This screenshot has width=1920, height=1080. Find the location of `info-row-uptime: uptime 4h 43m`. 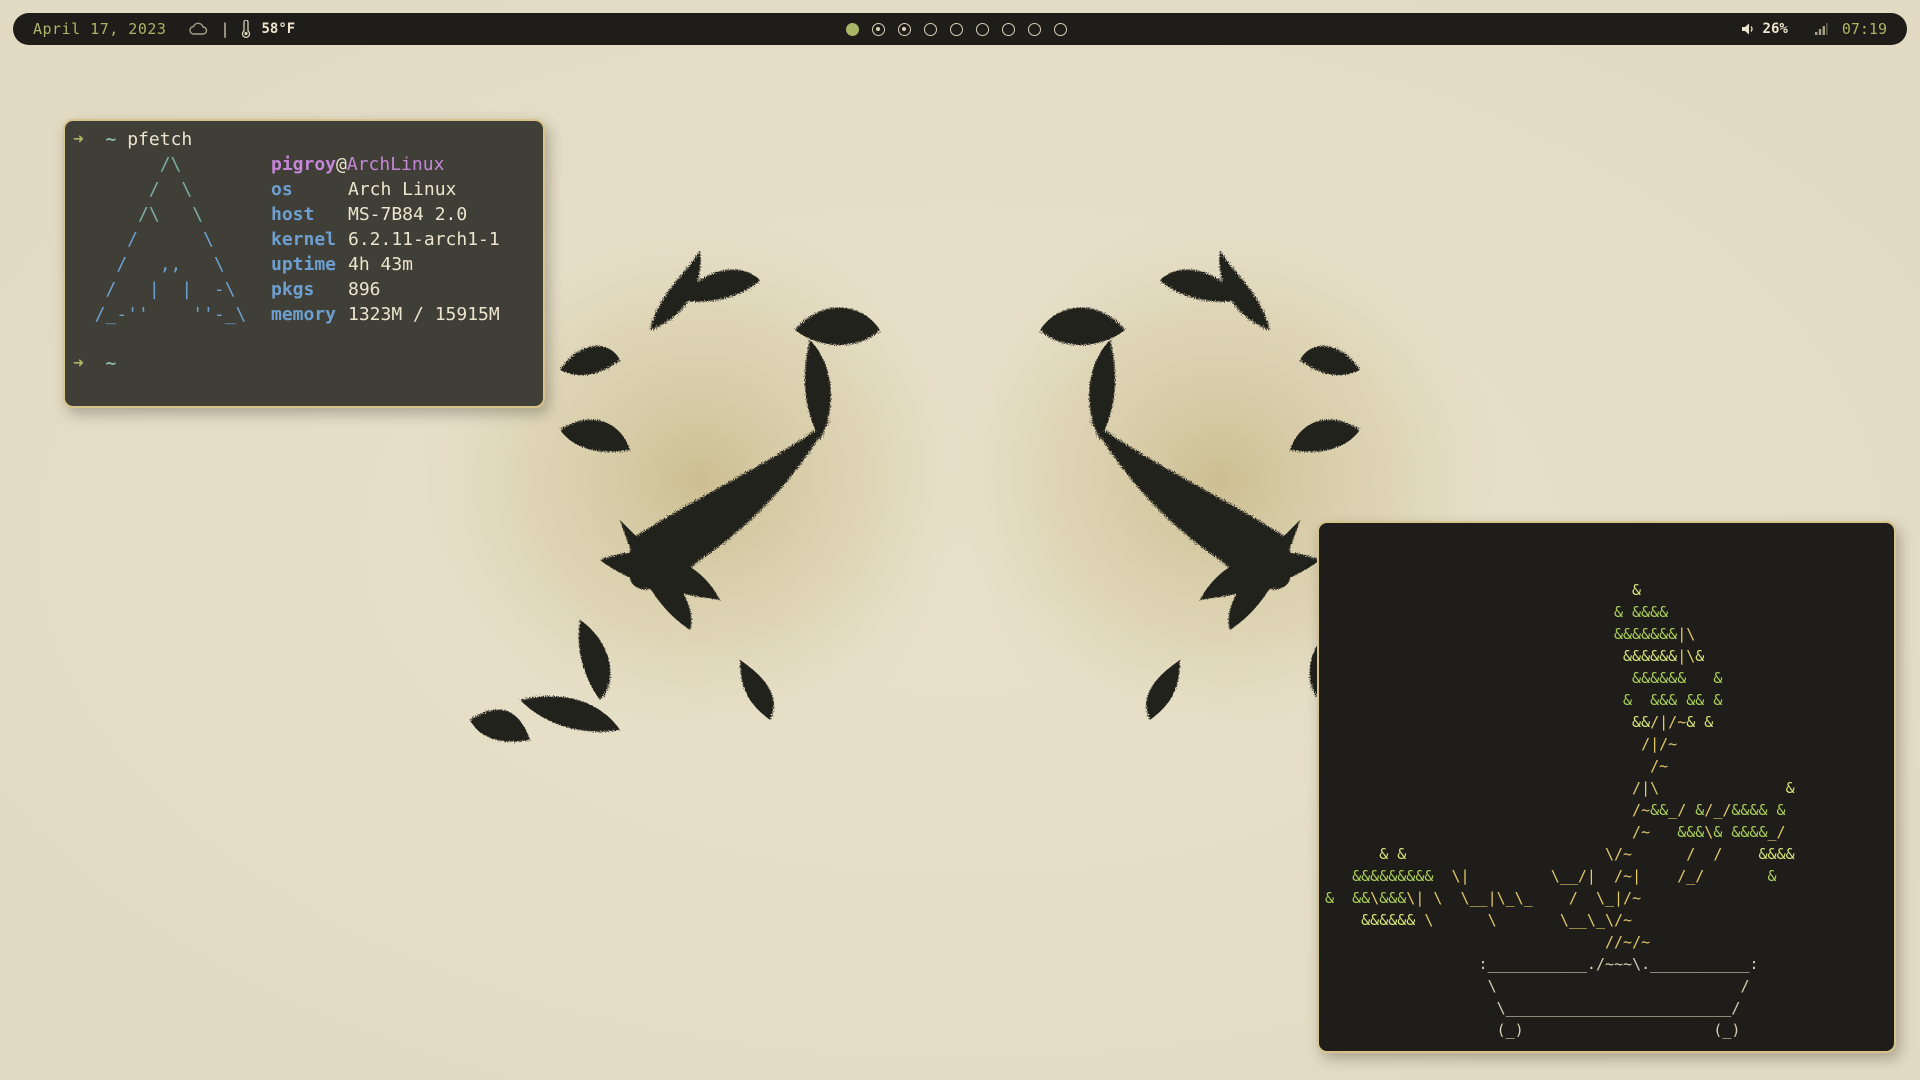

info-row-uptime: uptime 4h 43m is located at coordinates (342, 264).